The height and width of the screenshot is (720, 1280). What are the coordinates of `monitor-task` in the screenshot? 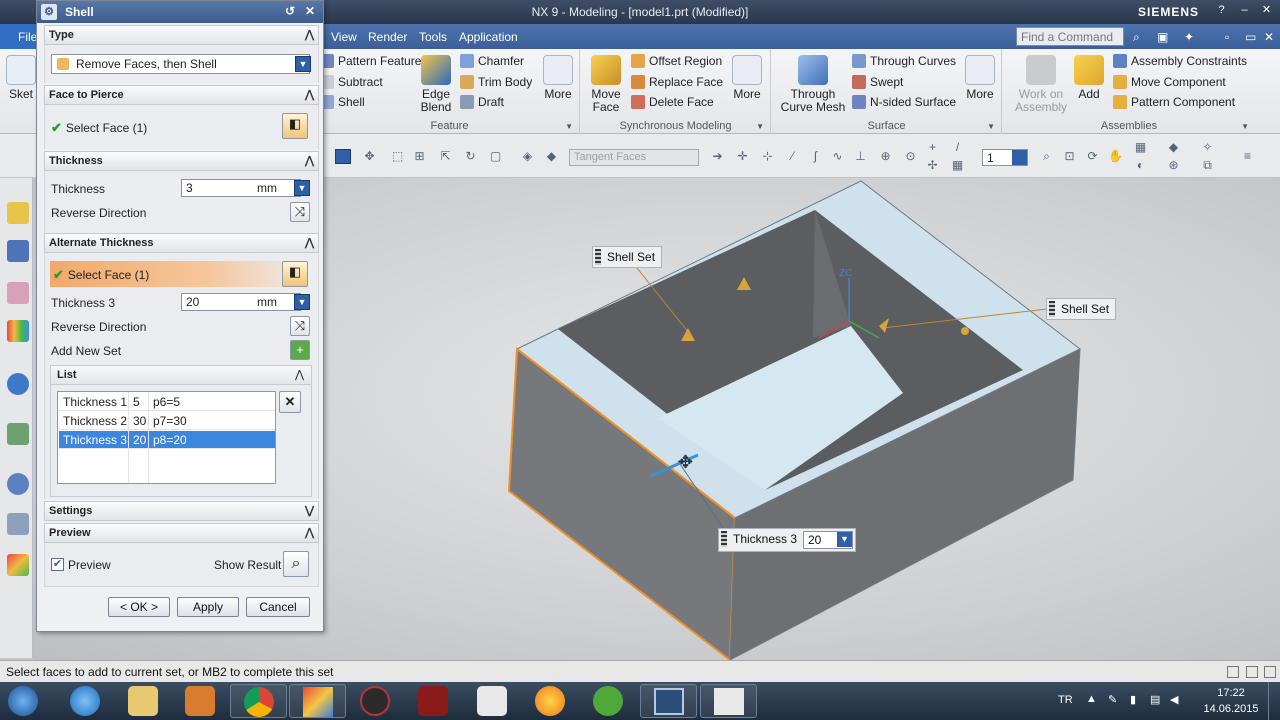 It's located at (668, 701).